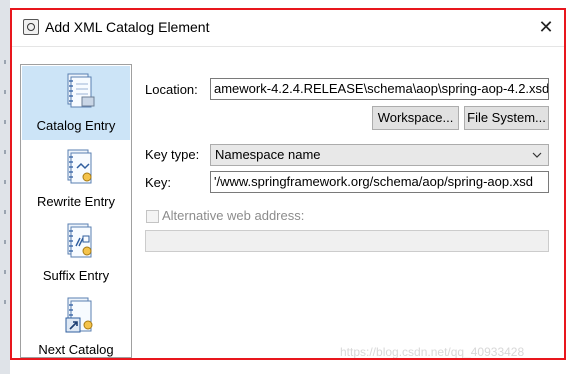 Image resolution: width=578 pixels, height=374 pixels. What do you see at coordinates (5, 187) in the screenshot?
I see `background-window-edge` at bounding box center [5, 187].